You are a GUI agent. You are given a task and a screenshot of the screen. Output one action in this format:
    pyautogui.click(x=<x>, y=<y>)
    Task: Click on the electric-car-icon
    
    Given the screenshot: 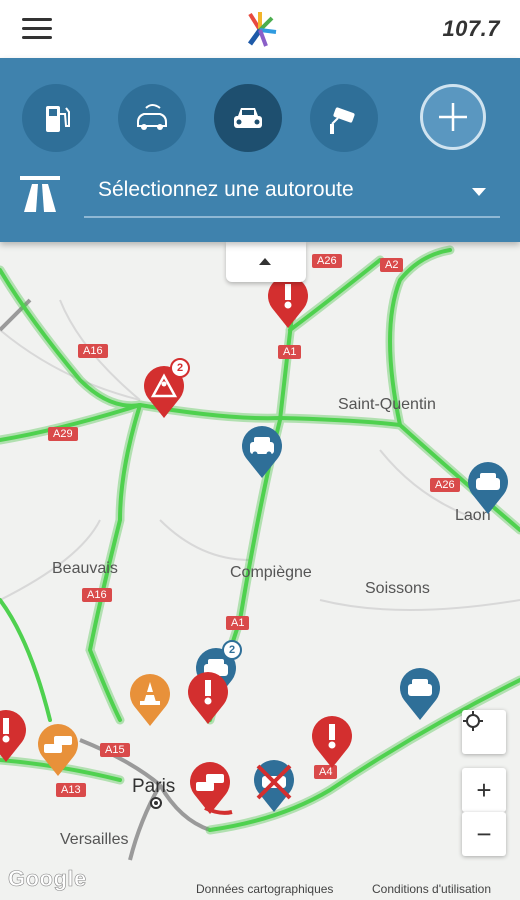 What is the action you would take?
    pyautogui.click(x=152, y=117)
    